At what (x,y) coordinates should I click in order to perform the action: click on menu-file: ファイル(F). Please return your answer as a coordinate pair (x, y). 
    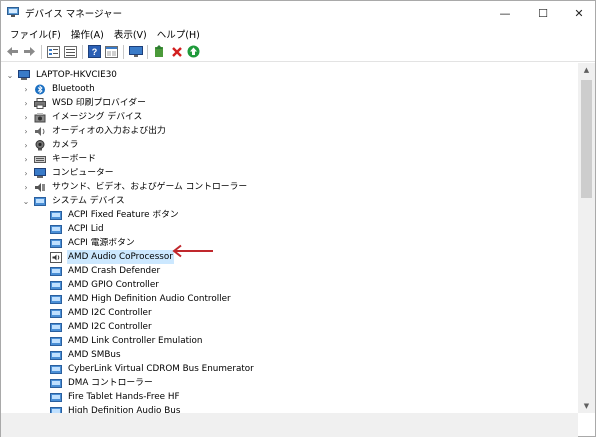
    Looking at the image, I should click on (35, 34).